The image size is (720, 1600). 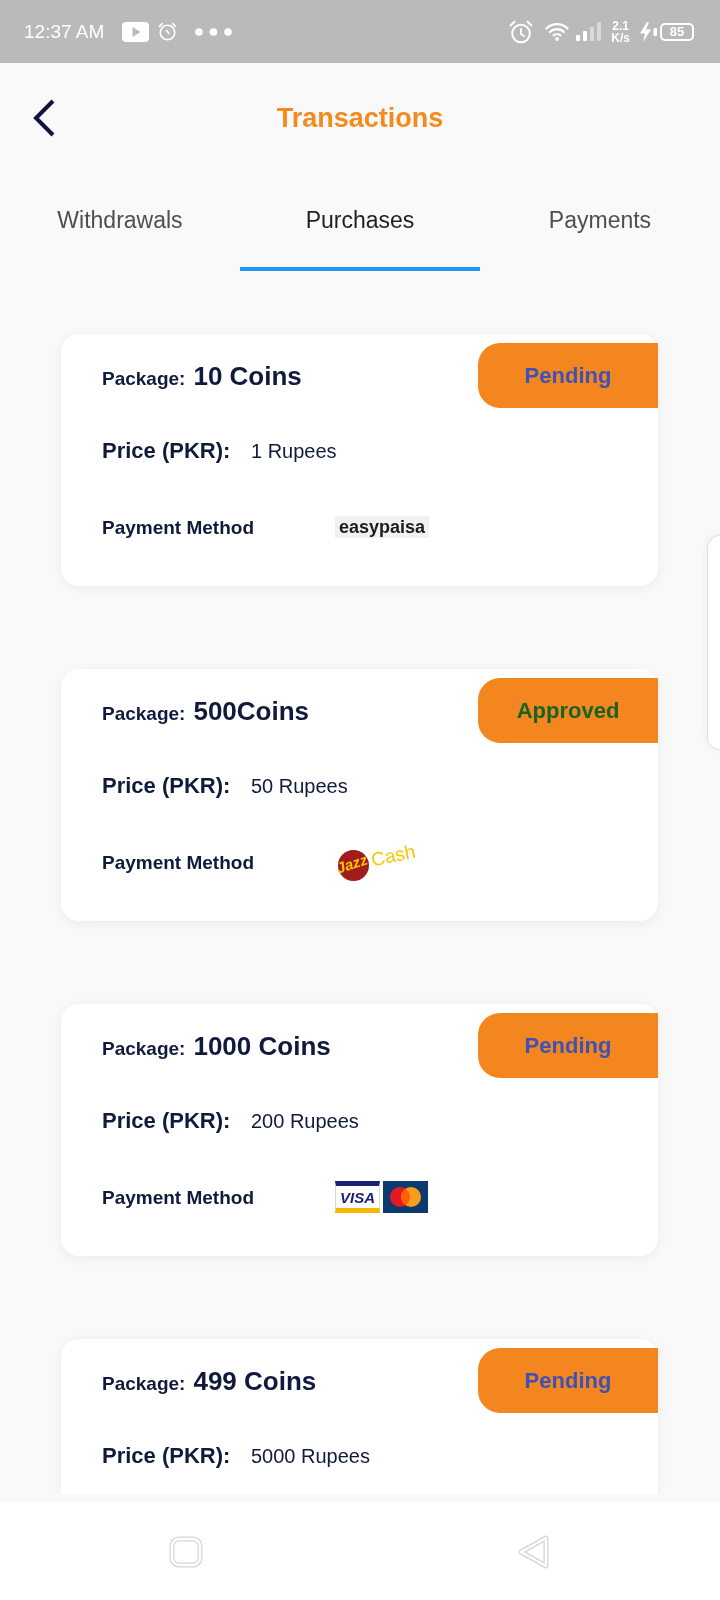 What do you see at coordinates (360, 118) in the screenshot?
I see `page-title: Transactions` at bounding box center [360, 118].